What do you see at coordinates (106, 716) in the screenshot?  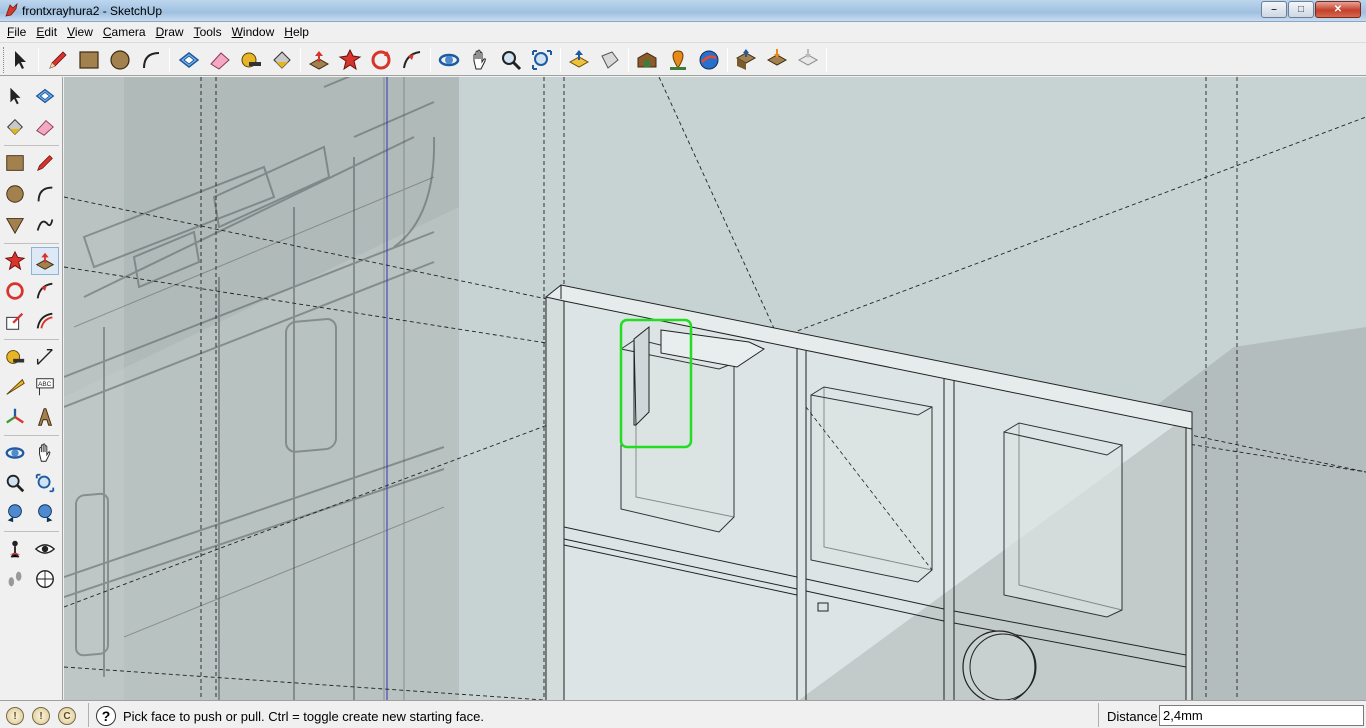 I see `instructor-help-icon: ?` at bounding box center [106, 716].